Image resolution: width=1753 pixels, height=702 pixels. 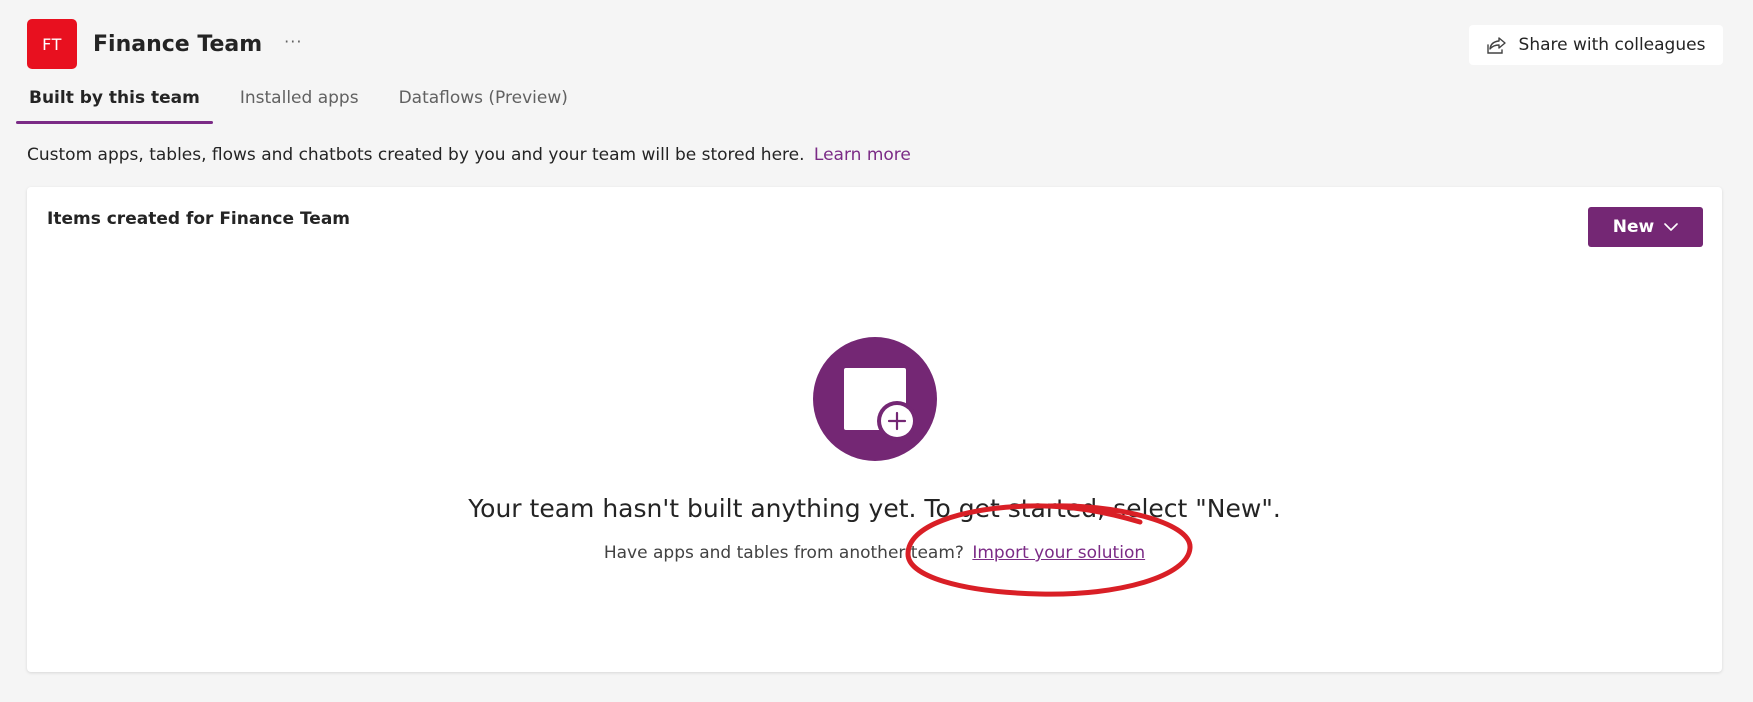 I want to click on tab-installed-apps: Installed apps, so click(x=299, y=103).